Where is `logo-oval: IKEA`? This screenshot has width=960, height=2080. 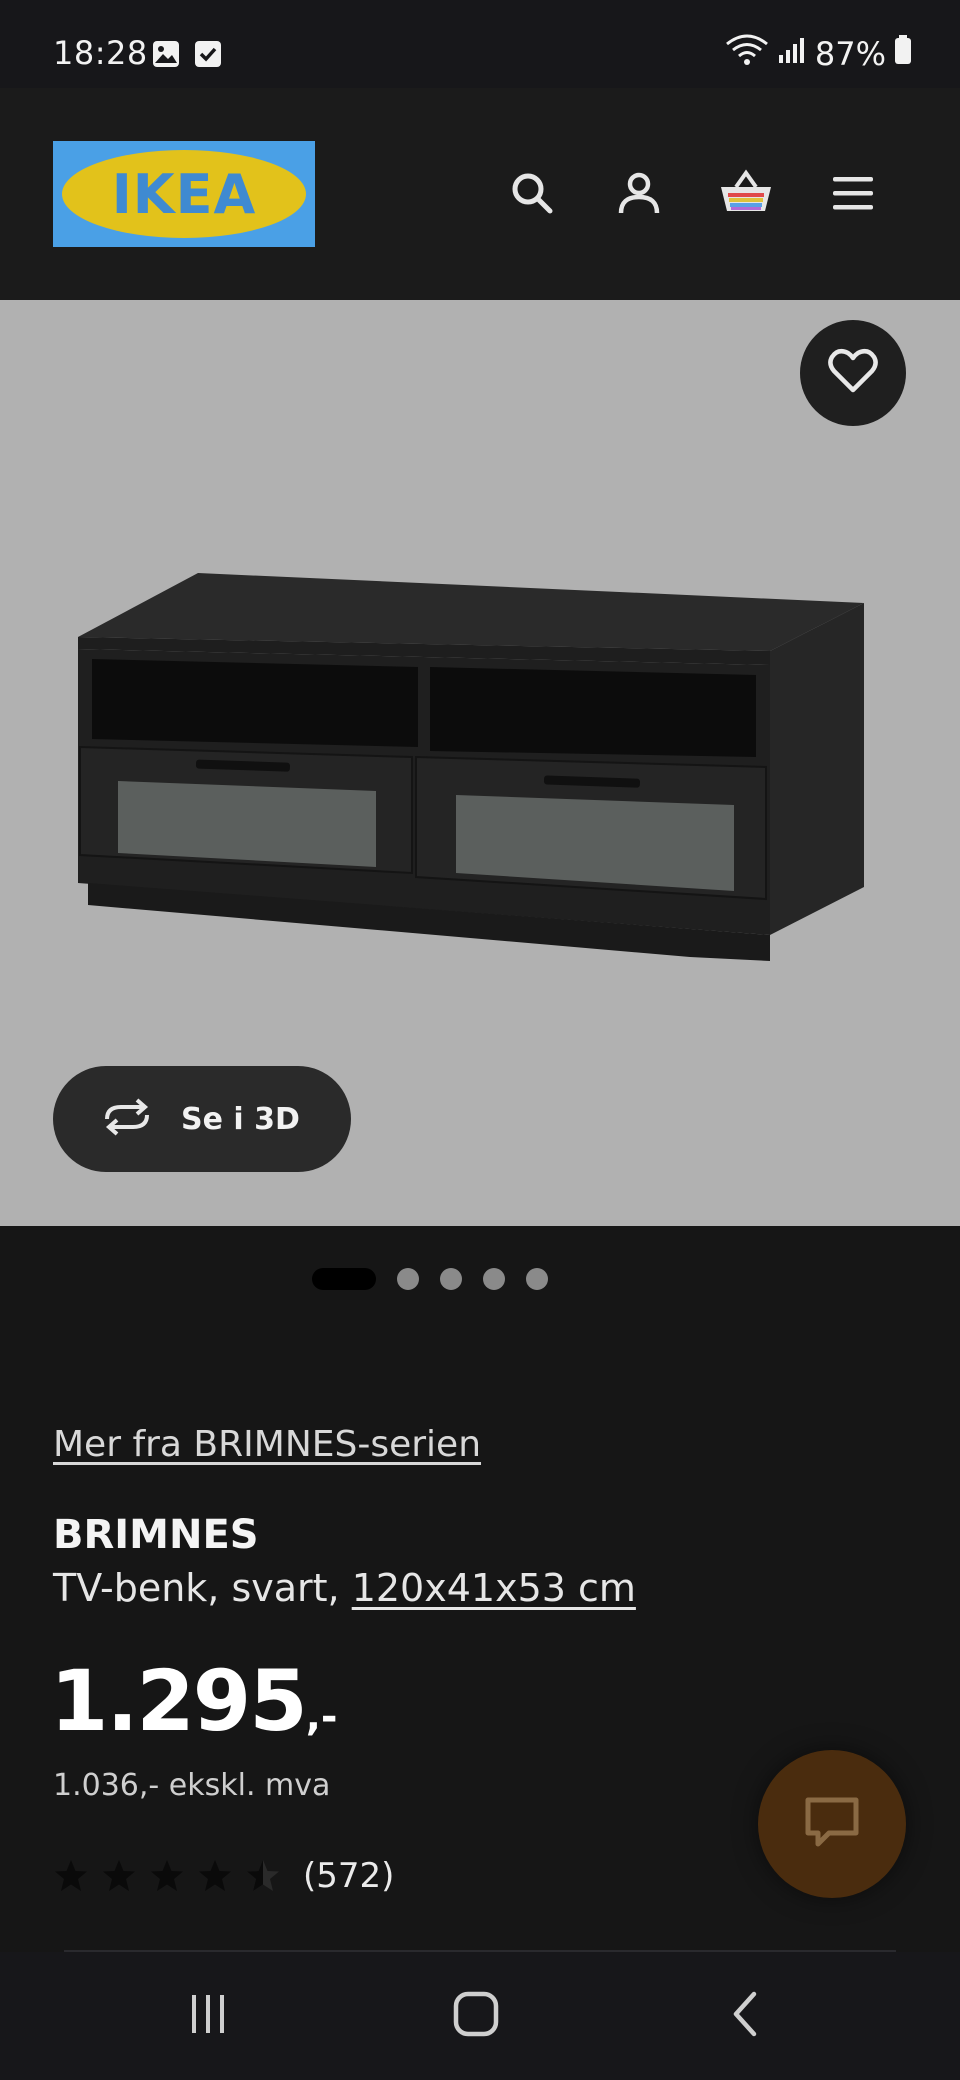
logo-oval: IKEA is located at coordinates (184, 194).